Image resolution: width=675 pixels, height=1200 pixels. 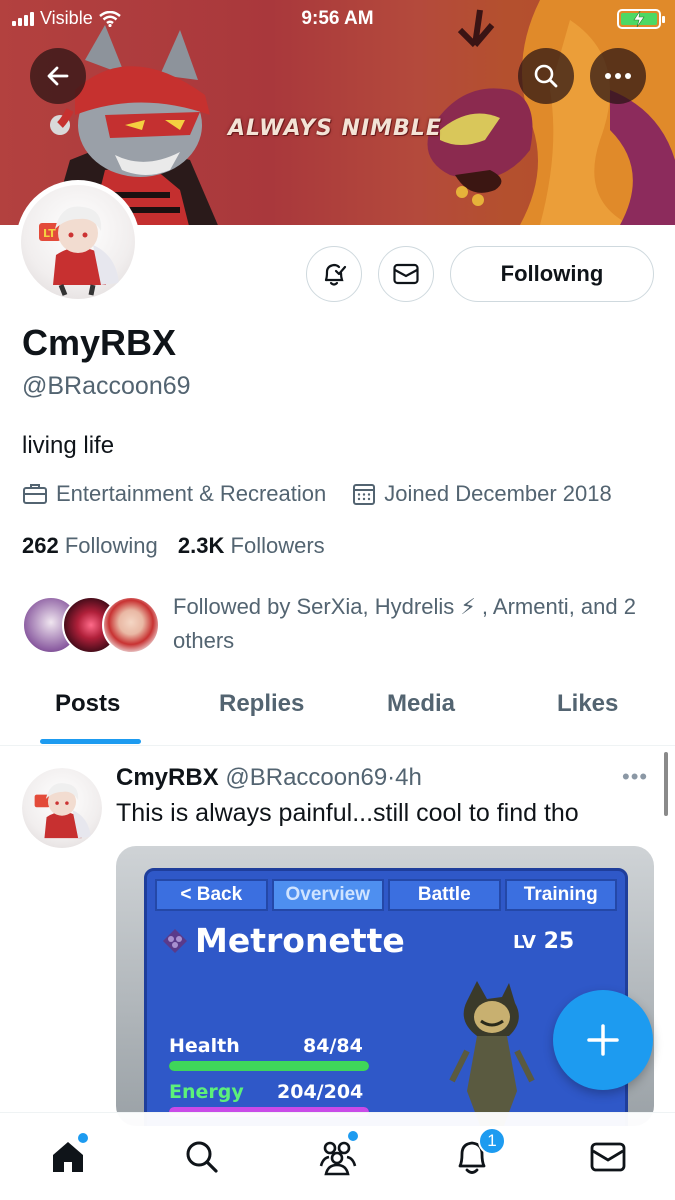 I want to click on more-options-button, so click(x=618, y=76).